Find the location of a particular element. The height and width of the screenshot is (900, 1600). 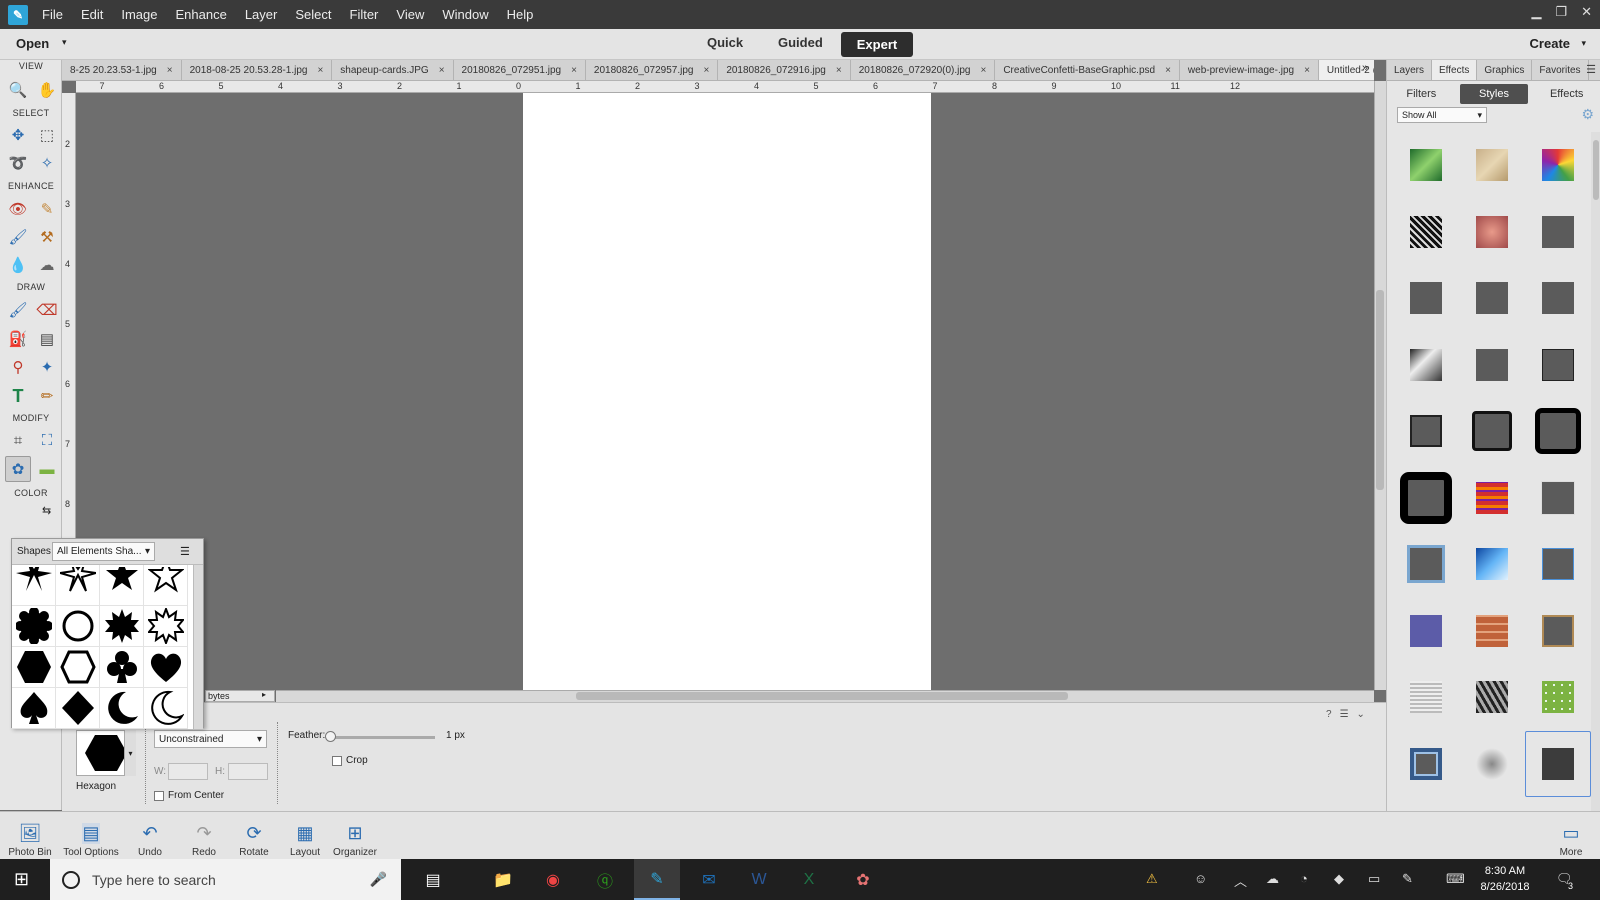

mode-quick: Quick is located at coordinates (725, 42).